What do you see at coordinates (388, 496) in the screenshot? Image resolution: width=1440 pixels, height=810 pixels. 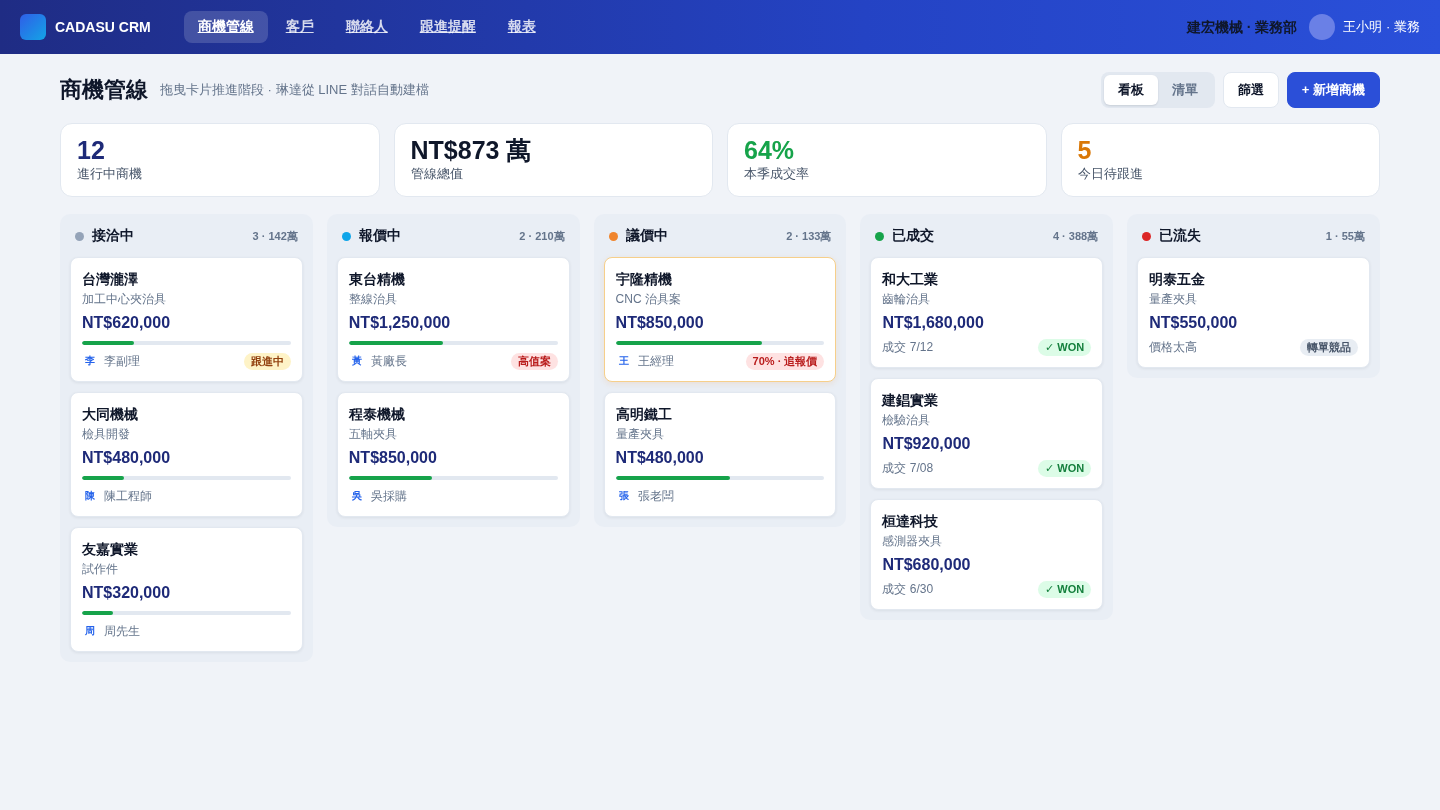 I see `contact-name: 吳採購` at bounding box center [388, 496].